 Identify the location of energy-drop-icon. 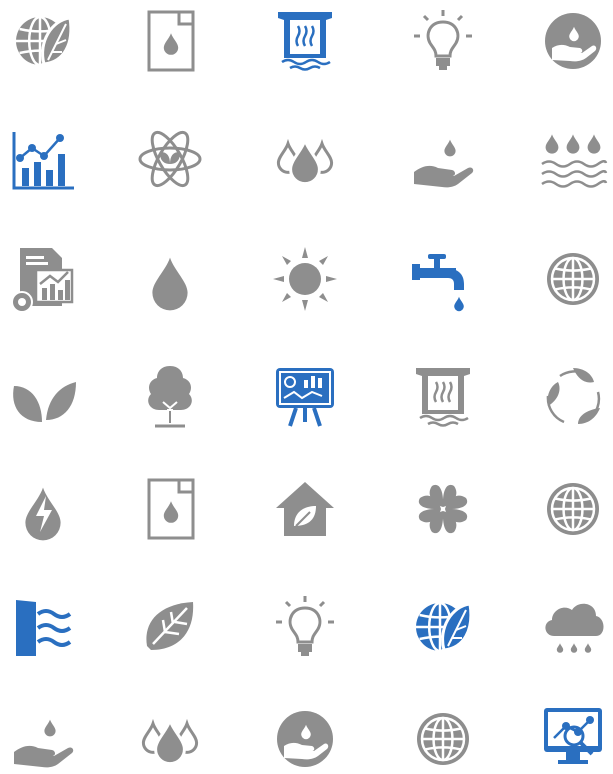
(43, 509).